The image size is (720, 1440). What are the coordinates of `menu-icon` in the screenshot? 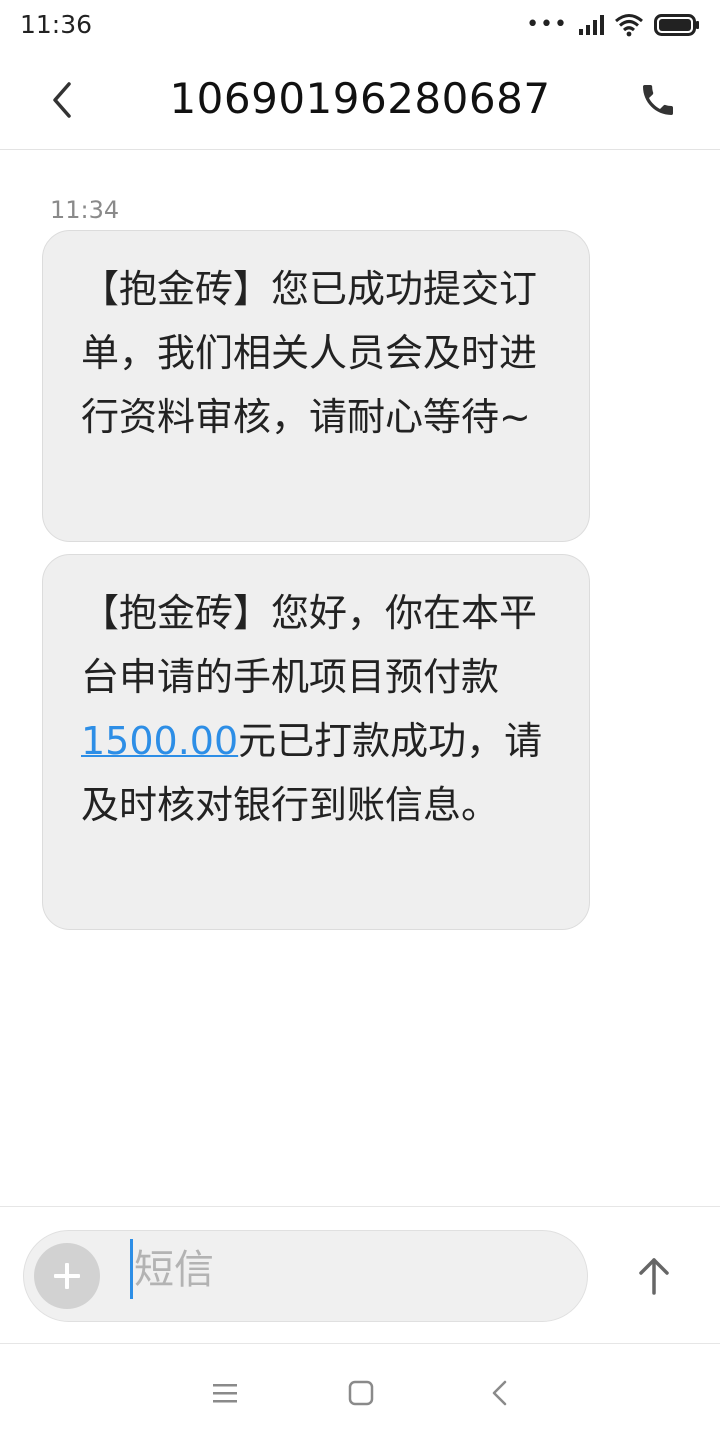 It's located at (225, 1393).